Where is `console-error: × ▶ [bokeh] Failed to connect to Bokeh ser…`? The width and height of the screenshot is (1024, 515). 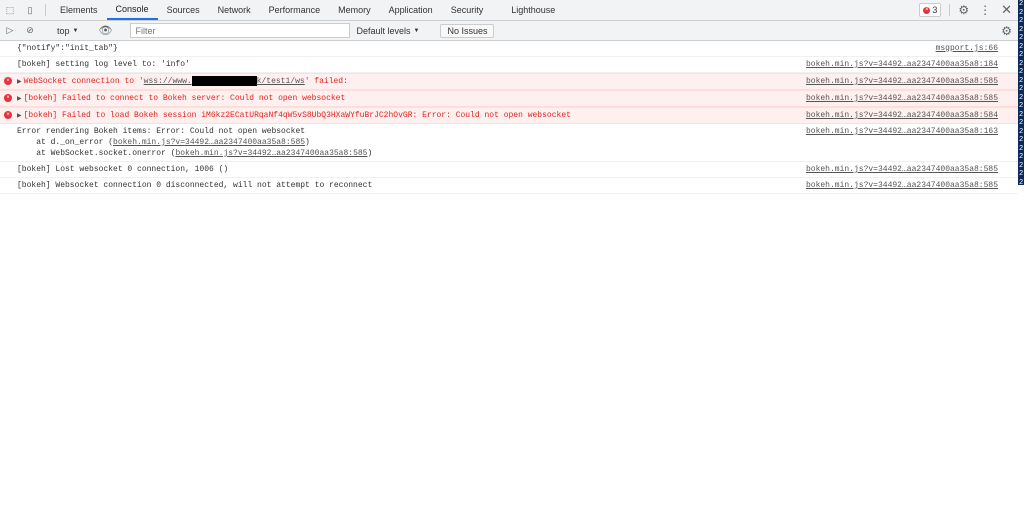 console-error: × ▶ [bokeh] Failed to connect to Bokeh ser… is located at coordinates (509, 98).